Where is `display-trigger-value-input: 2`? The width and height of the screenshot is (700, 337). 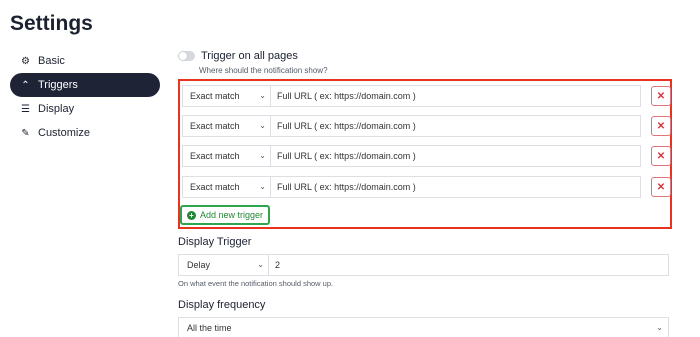 display-trigger-value-input: 2 is located at coordinates (468, 265).